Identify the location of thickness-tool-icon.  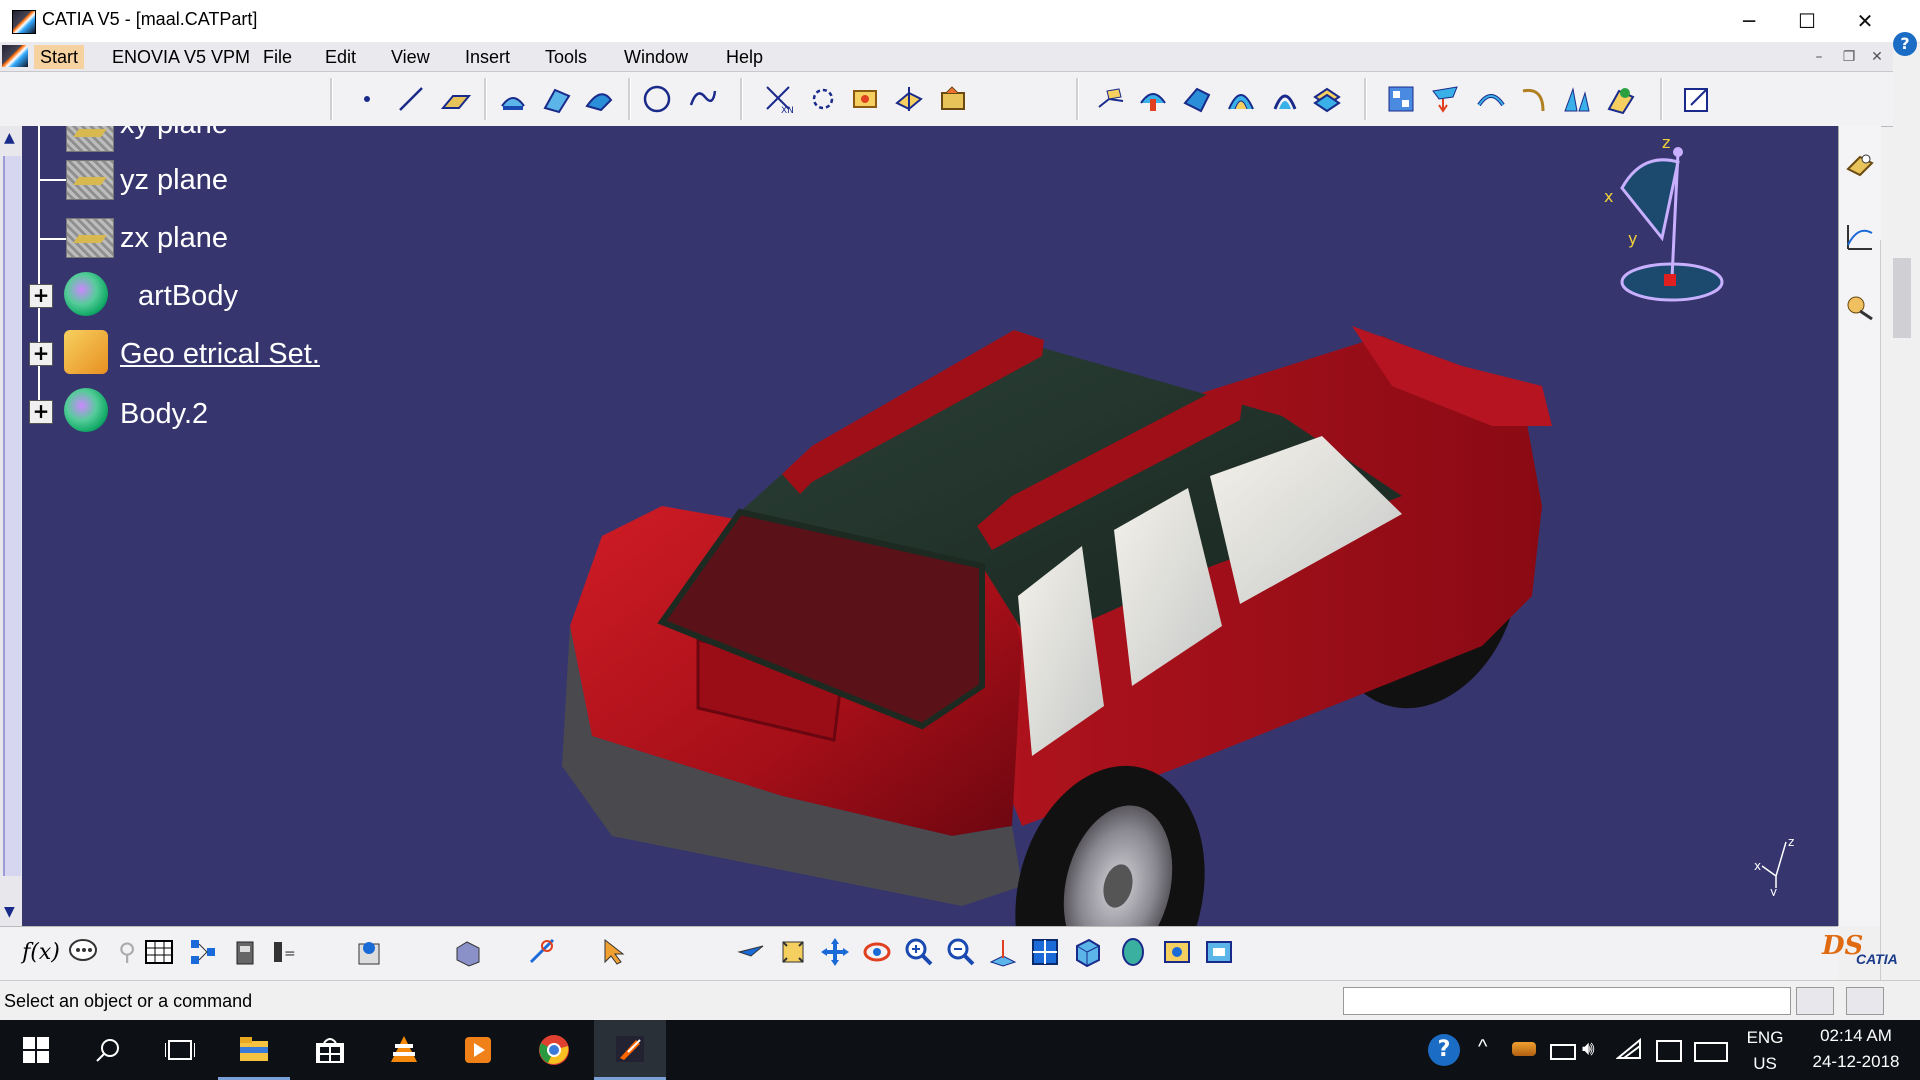
(1327, 99).